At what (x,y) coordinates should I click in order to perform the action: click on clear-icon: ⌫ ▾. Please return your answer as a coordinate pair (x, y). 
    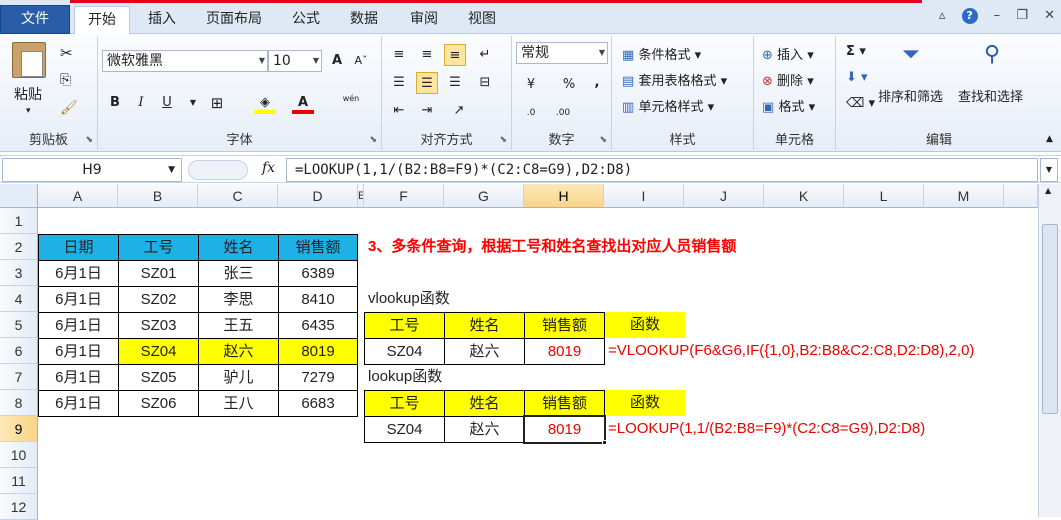
    Looking at the image, I should click on (860, 103).